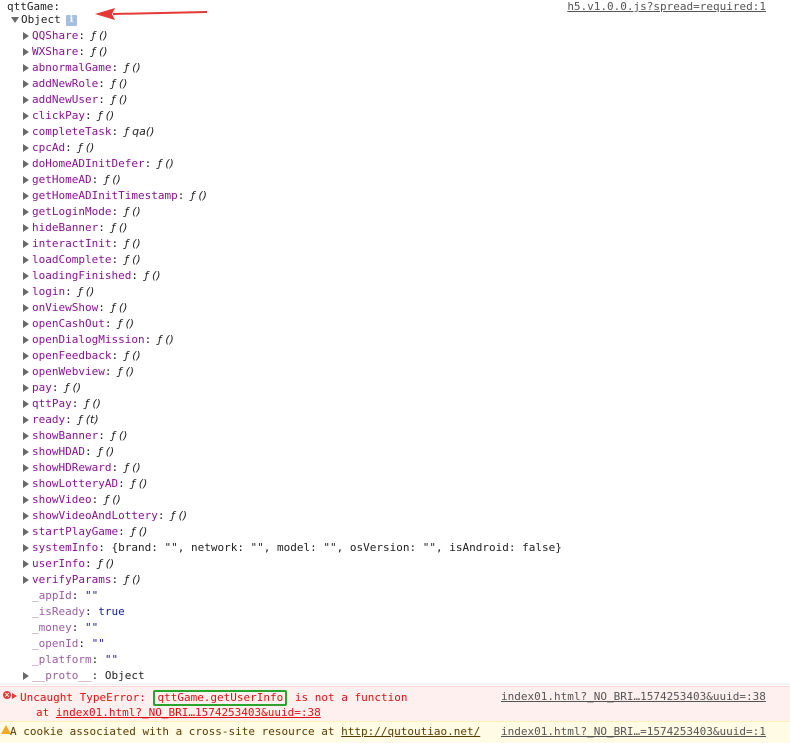 The image size is (790, 743). Describe the element at coordinates (395, 340) in the screenshot. I see `property-row: openDialogMission: ƒ ()` at that location.